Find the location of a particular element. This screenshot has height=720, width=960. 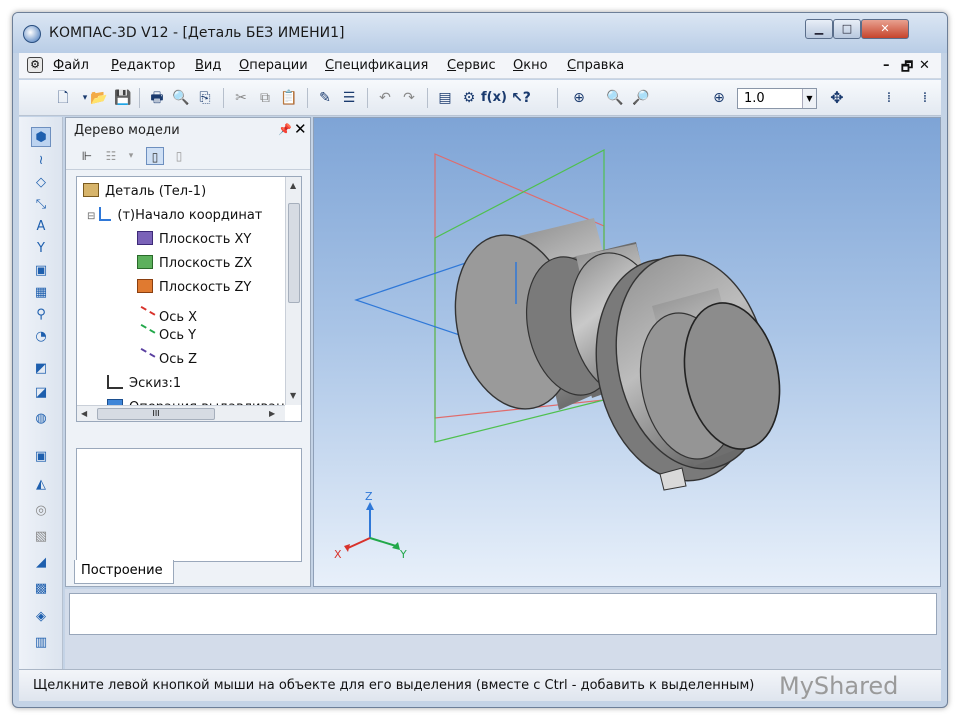

rotate-icon: ◪ is located at coordinates (41, 393).